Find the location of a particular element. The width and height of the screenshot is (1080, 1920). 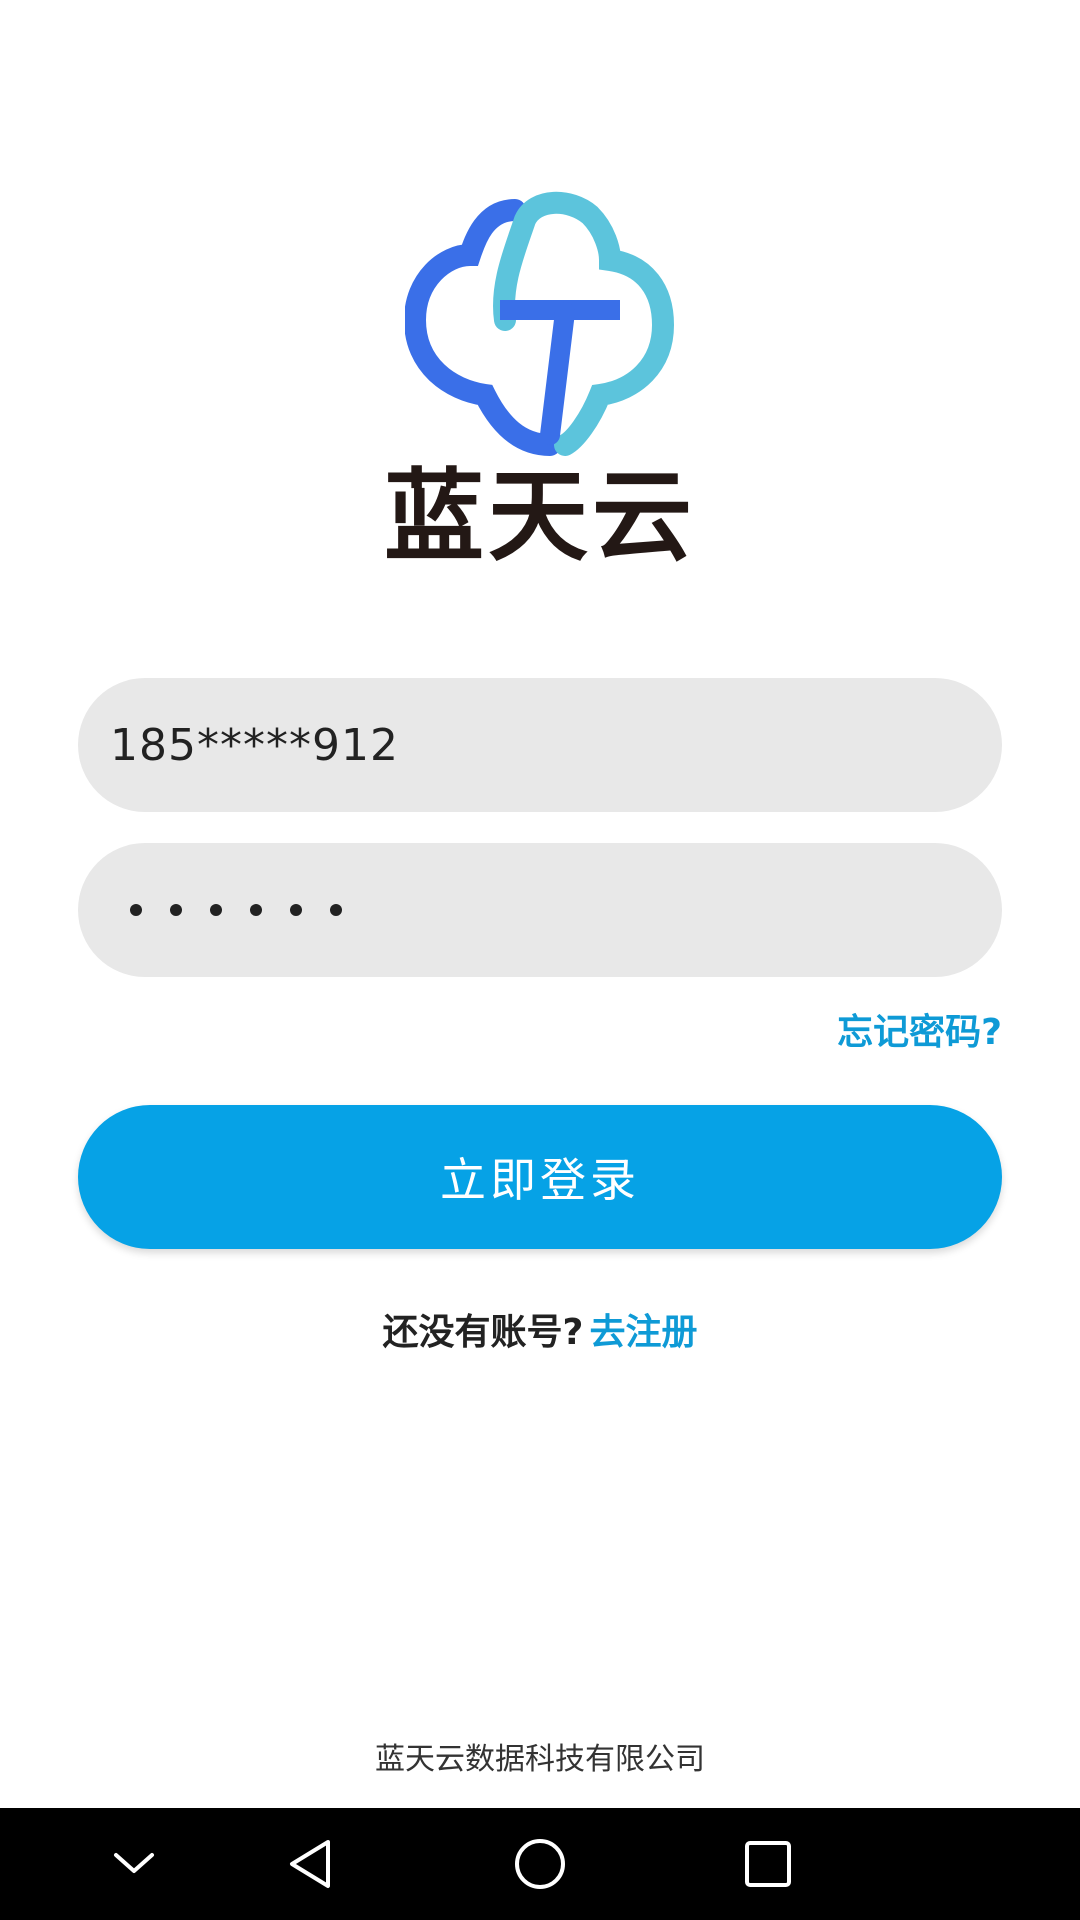

cloud-g-logo-icon is located at coordinates (540, 323).